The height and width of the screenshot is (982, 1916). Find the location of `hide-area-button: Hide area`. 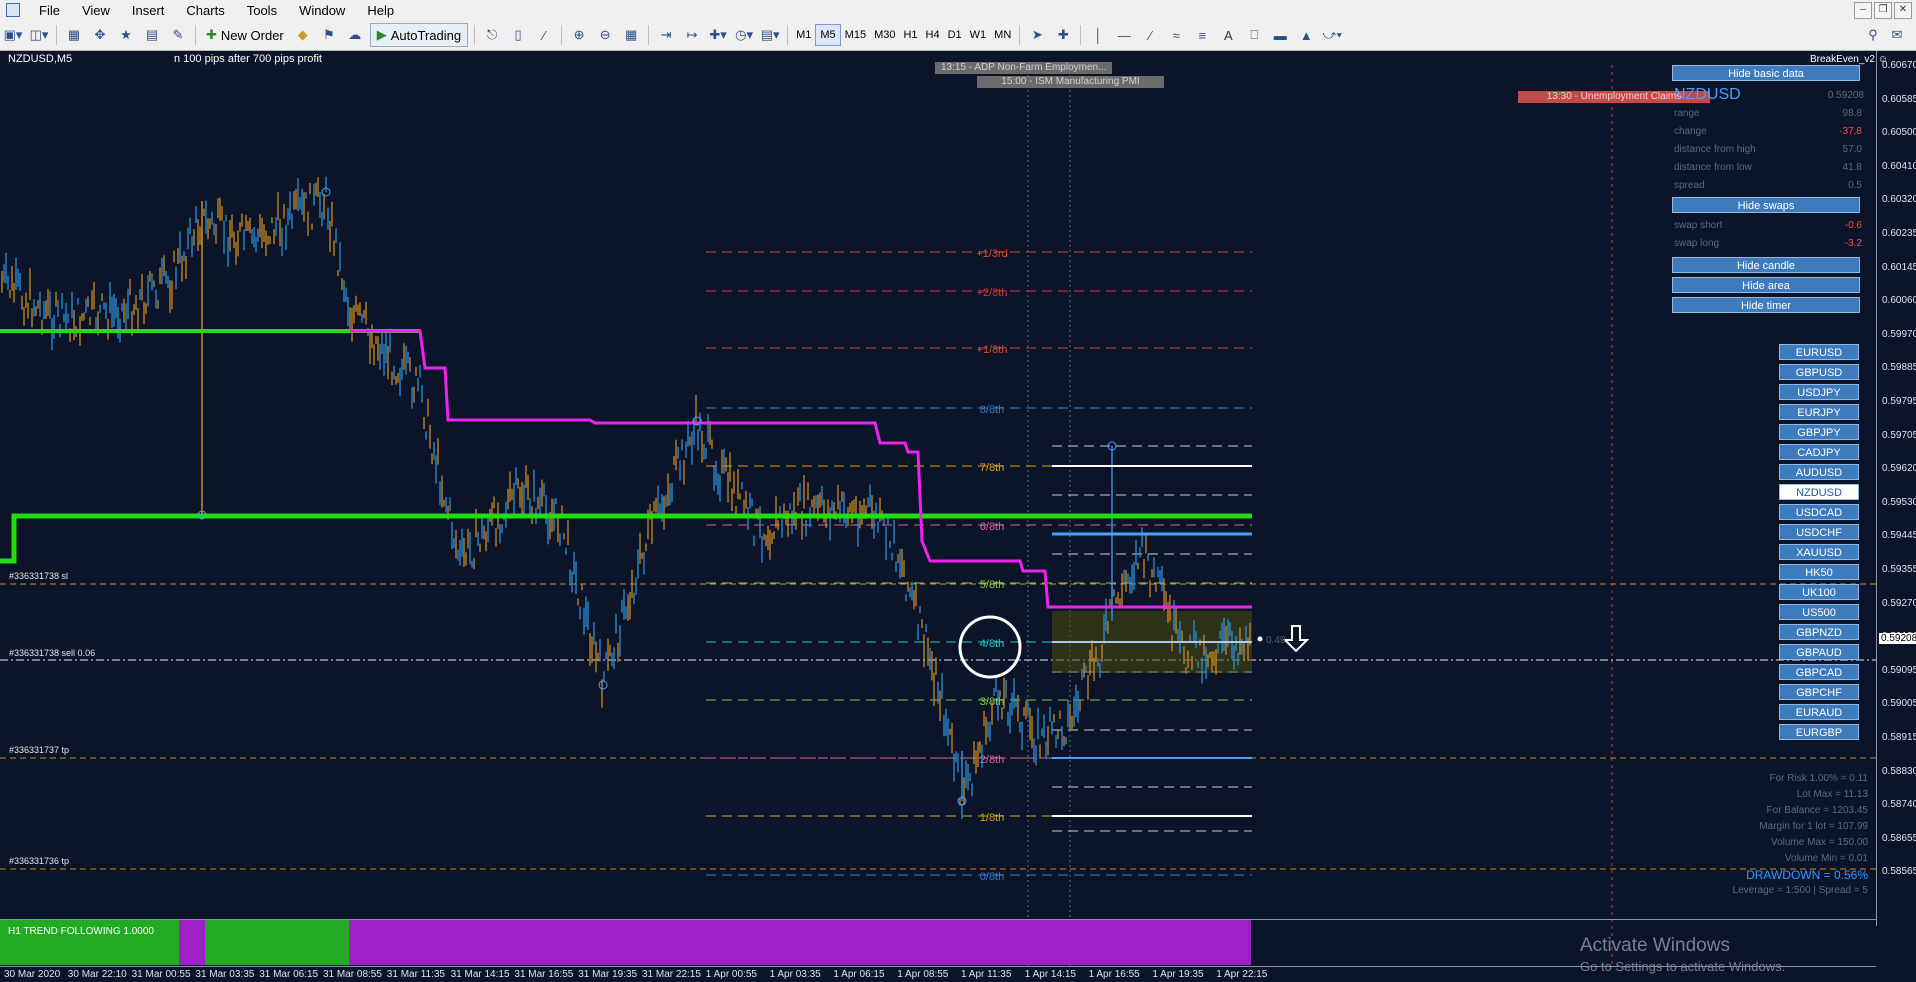

hide-area-button: Hide area is located at coordinates (1766, 285).